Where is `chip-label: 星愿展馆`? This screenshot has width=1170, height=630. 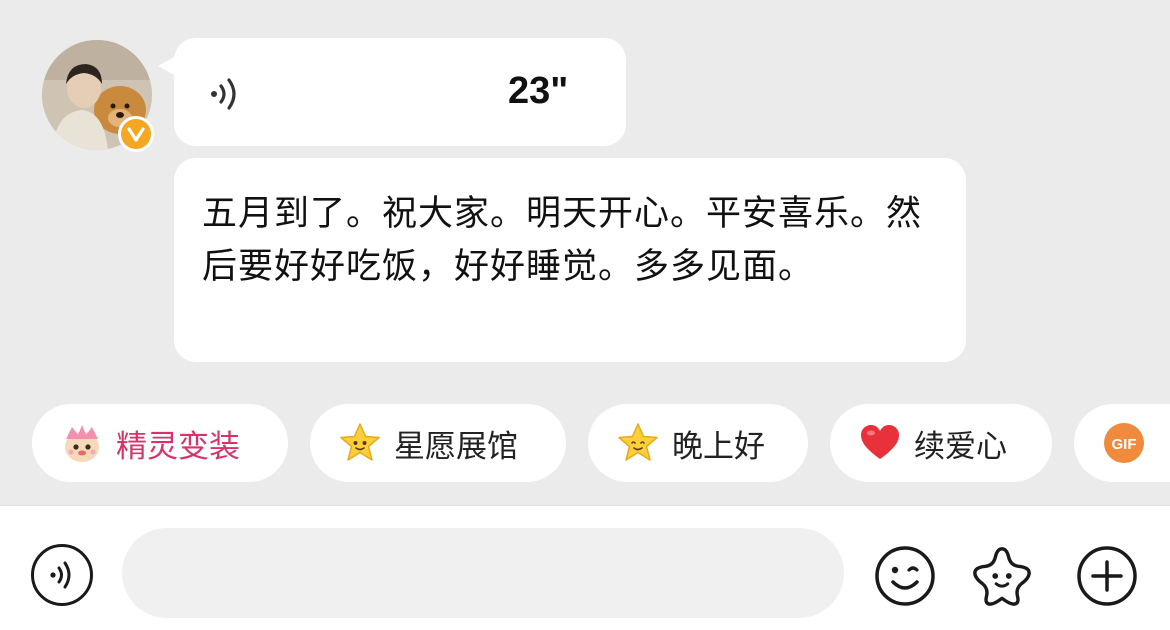 chip-label: 星愿展馆 is located at coordinates (456, 446).